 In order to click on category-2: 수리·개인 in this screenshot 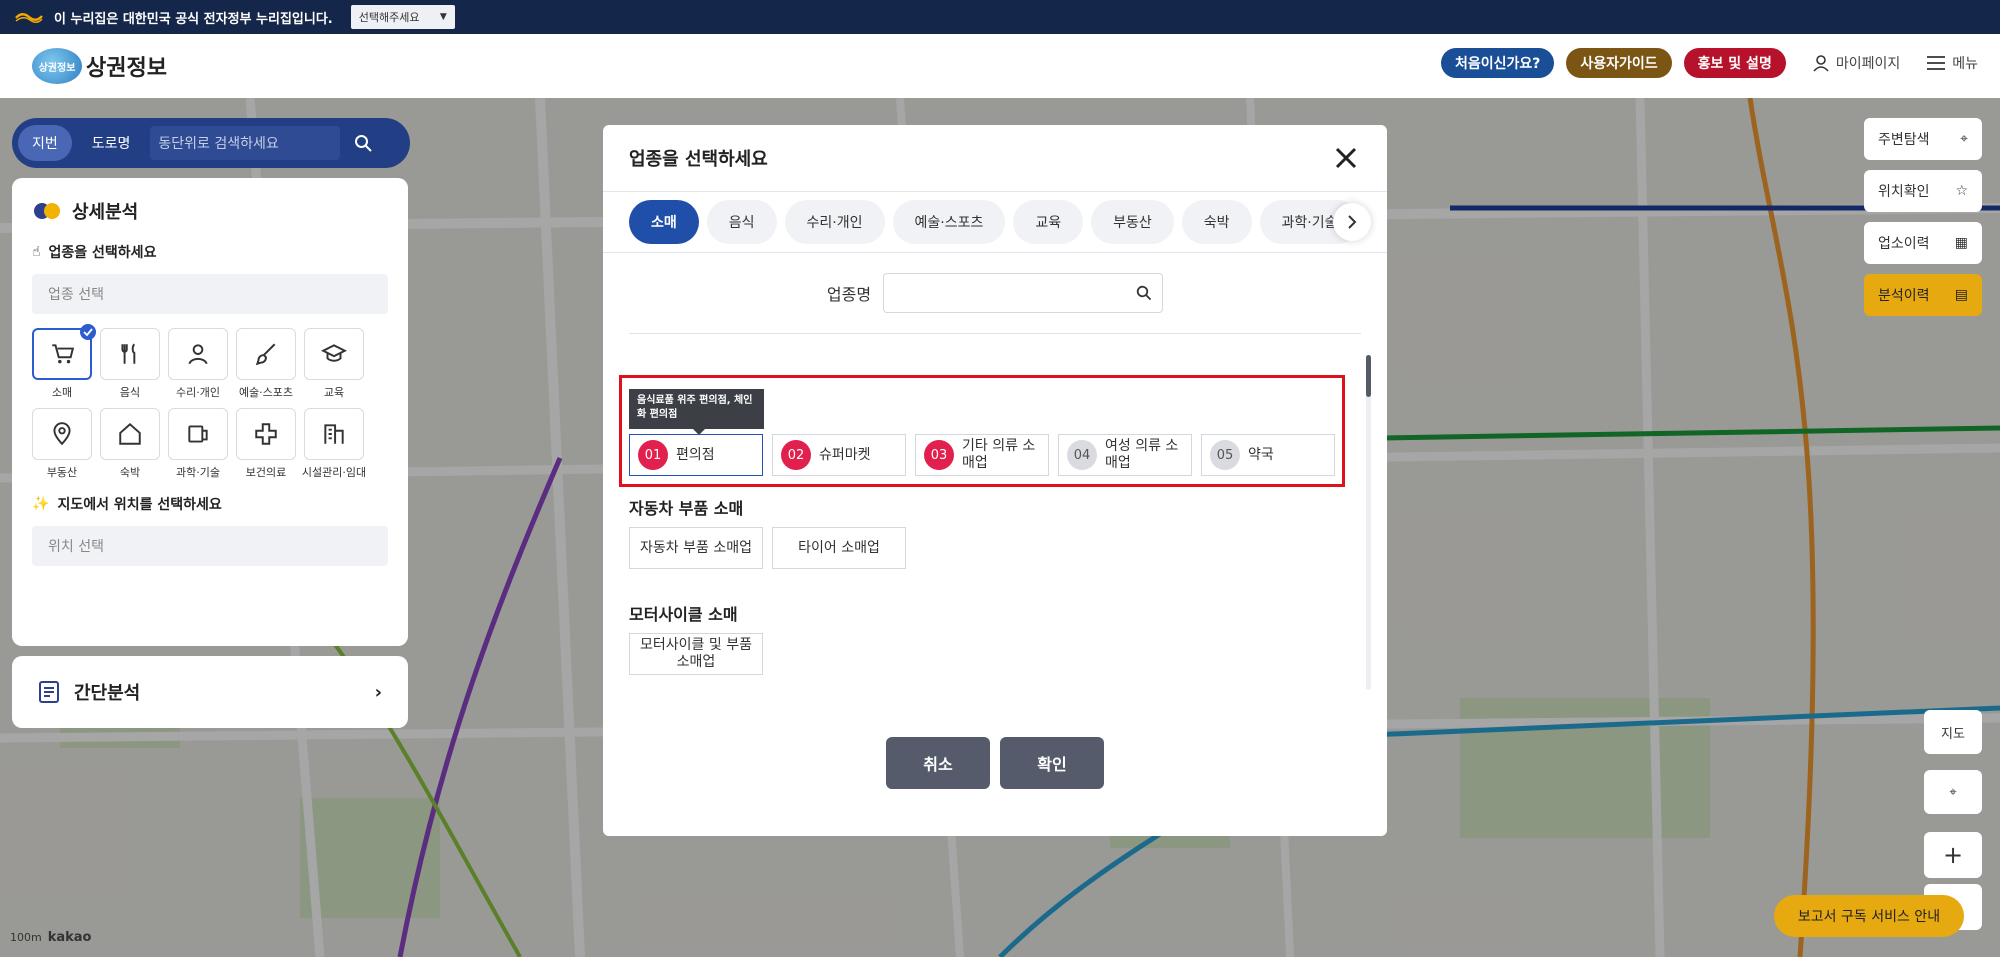, I will do `click(198, 364)`.